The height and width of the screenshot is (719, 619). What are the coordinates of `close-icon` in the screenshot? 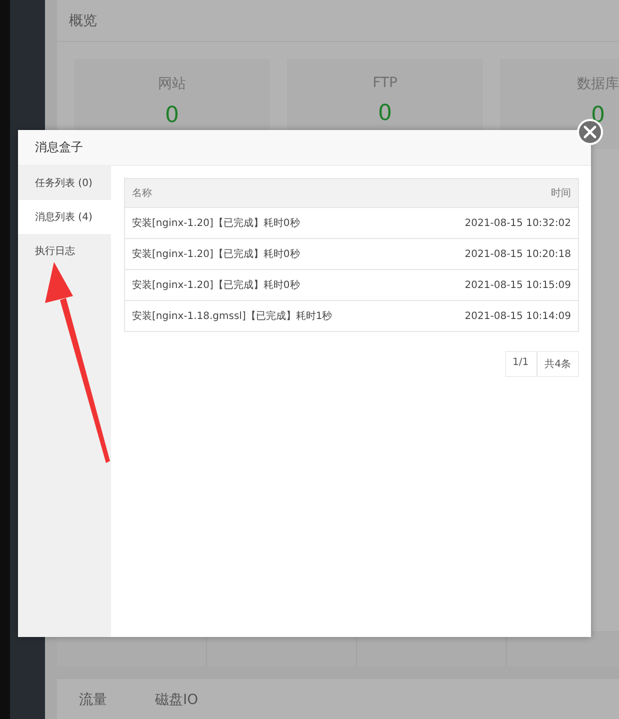 It's located at (590, 132).